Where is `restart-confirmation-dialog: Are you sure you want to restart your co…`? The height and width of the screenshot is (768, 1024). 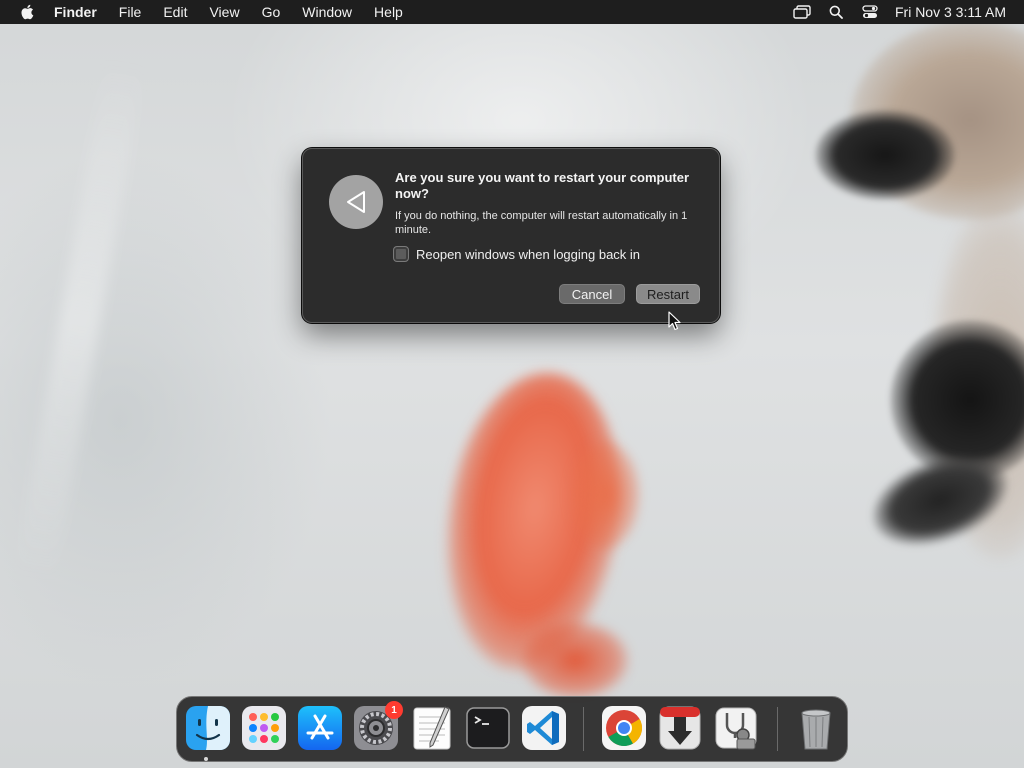
restart-confirmation-dialog: Are you sure you want to restart your co… is located at coordinates (511, 235).